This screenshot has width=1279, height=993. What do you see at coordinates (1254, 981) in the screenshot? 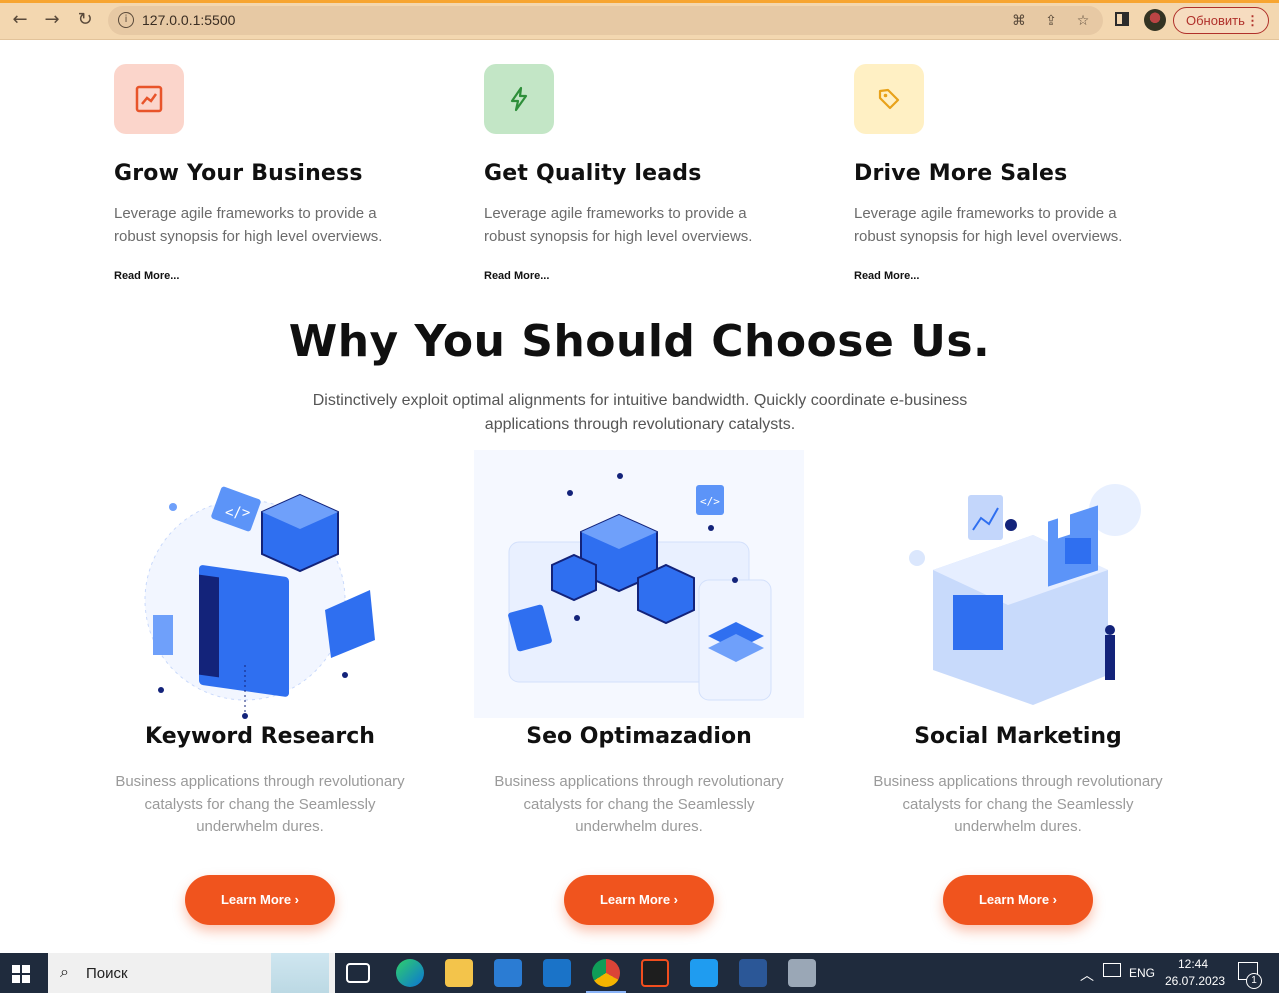
I see `notification-count: 1` at bounding box center [1254, 981].